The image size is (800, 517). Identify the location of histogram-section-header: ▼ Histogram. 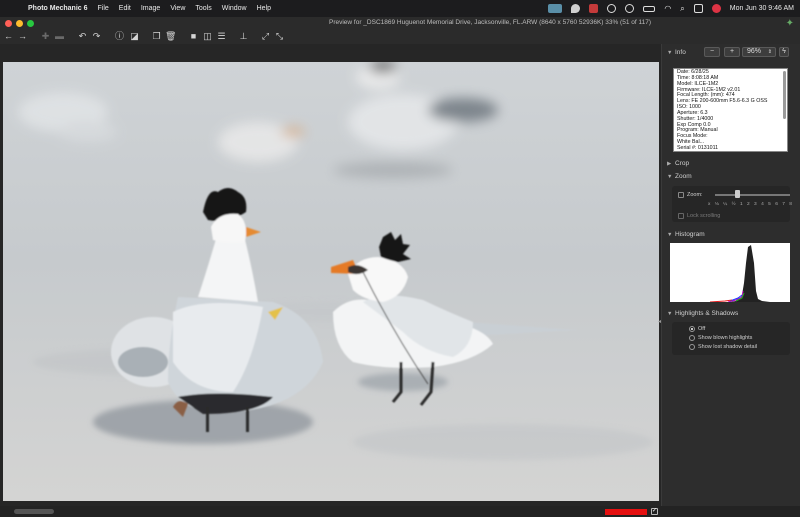
(686, 234).